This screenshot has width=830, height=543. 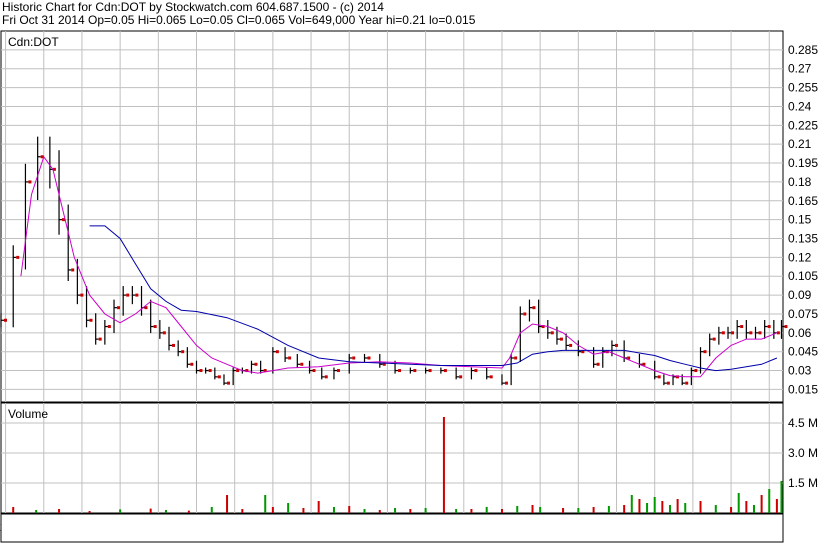 What do you see at coordinates (33, 42) in the screenshot?
I see `price-panel-label: Cdn:DOT` at bounding box center [33, 42].